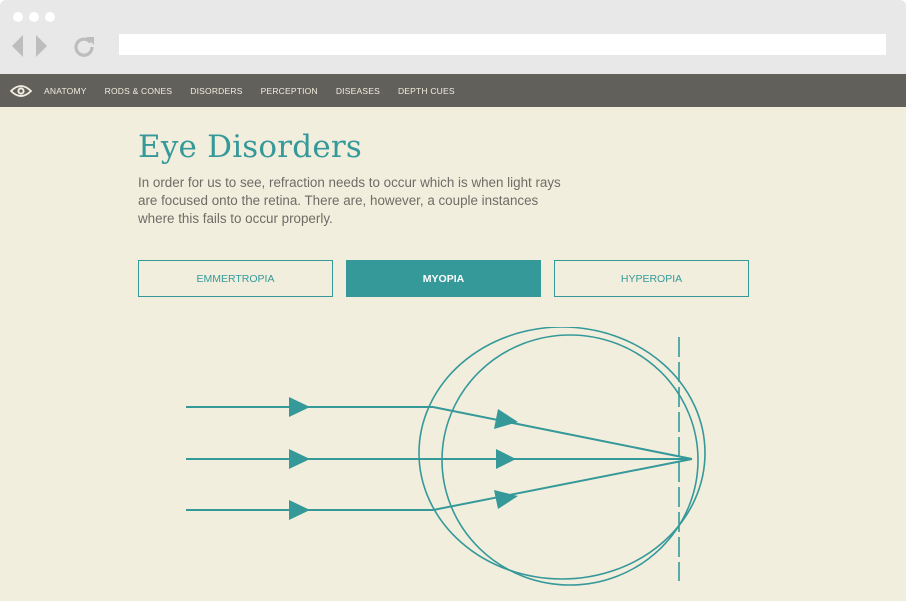 Image resolution: width=906 pixels, height=601 pixels. Describe the element at coordinates (502, 44) in the screenshot. I see `address-bar` at that location.